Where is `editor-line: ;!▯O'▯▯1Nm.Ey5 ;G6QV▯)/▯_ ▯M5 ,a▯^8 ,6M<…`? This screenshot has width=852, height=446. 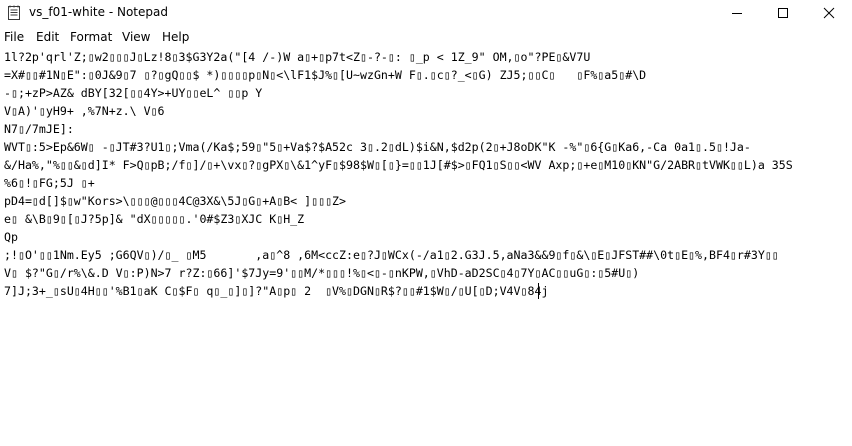
editor-line: ;!▯O'▯▯1Nm.Ey5 ;G6QV▯)/▯_ ▯M5 ,a▯^8 ,6M<… is located at coordinates (391, 255).